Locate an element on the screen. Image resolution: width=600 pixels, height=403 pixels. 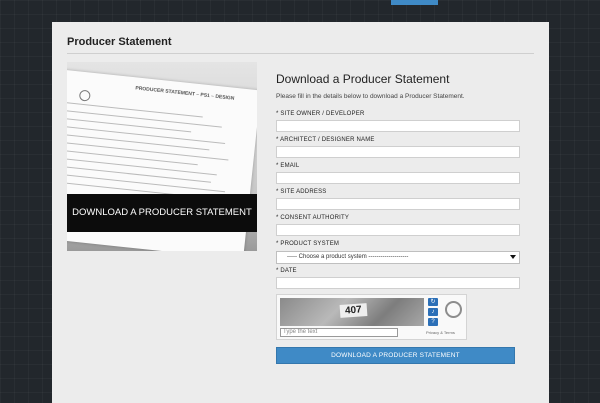
captcha-image: 407 is located at coordinates (352, 312).